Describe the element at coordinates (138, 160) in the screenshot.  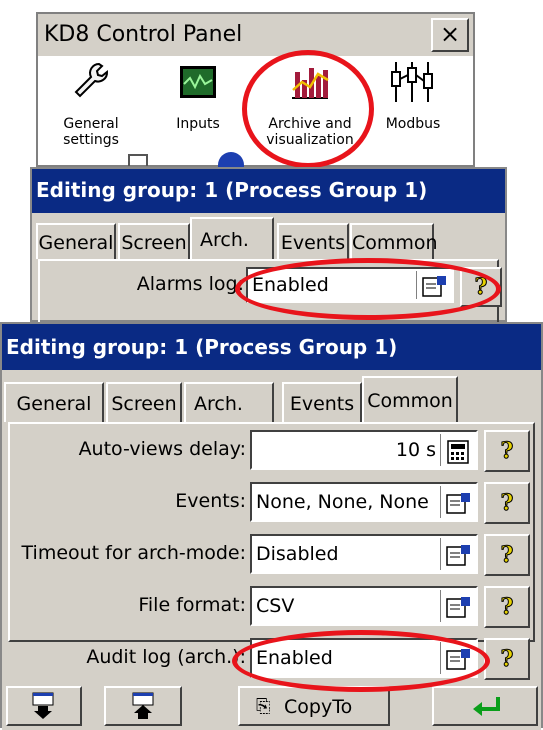
I see `partial-icon` at that location.